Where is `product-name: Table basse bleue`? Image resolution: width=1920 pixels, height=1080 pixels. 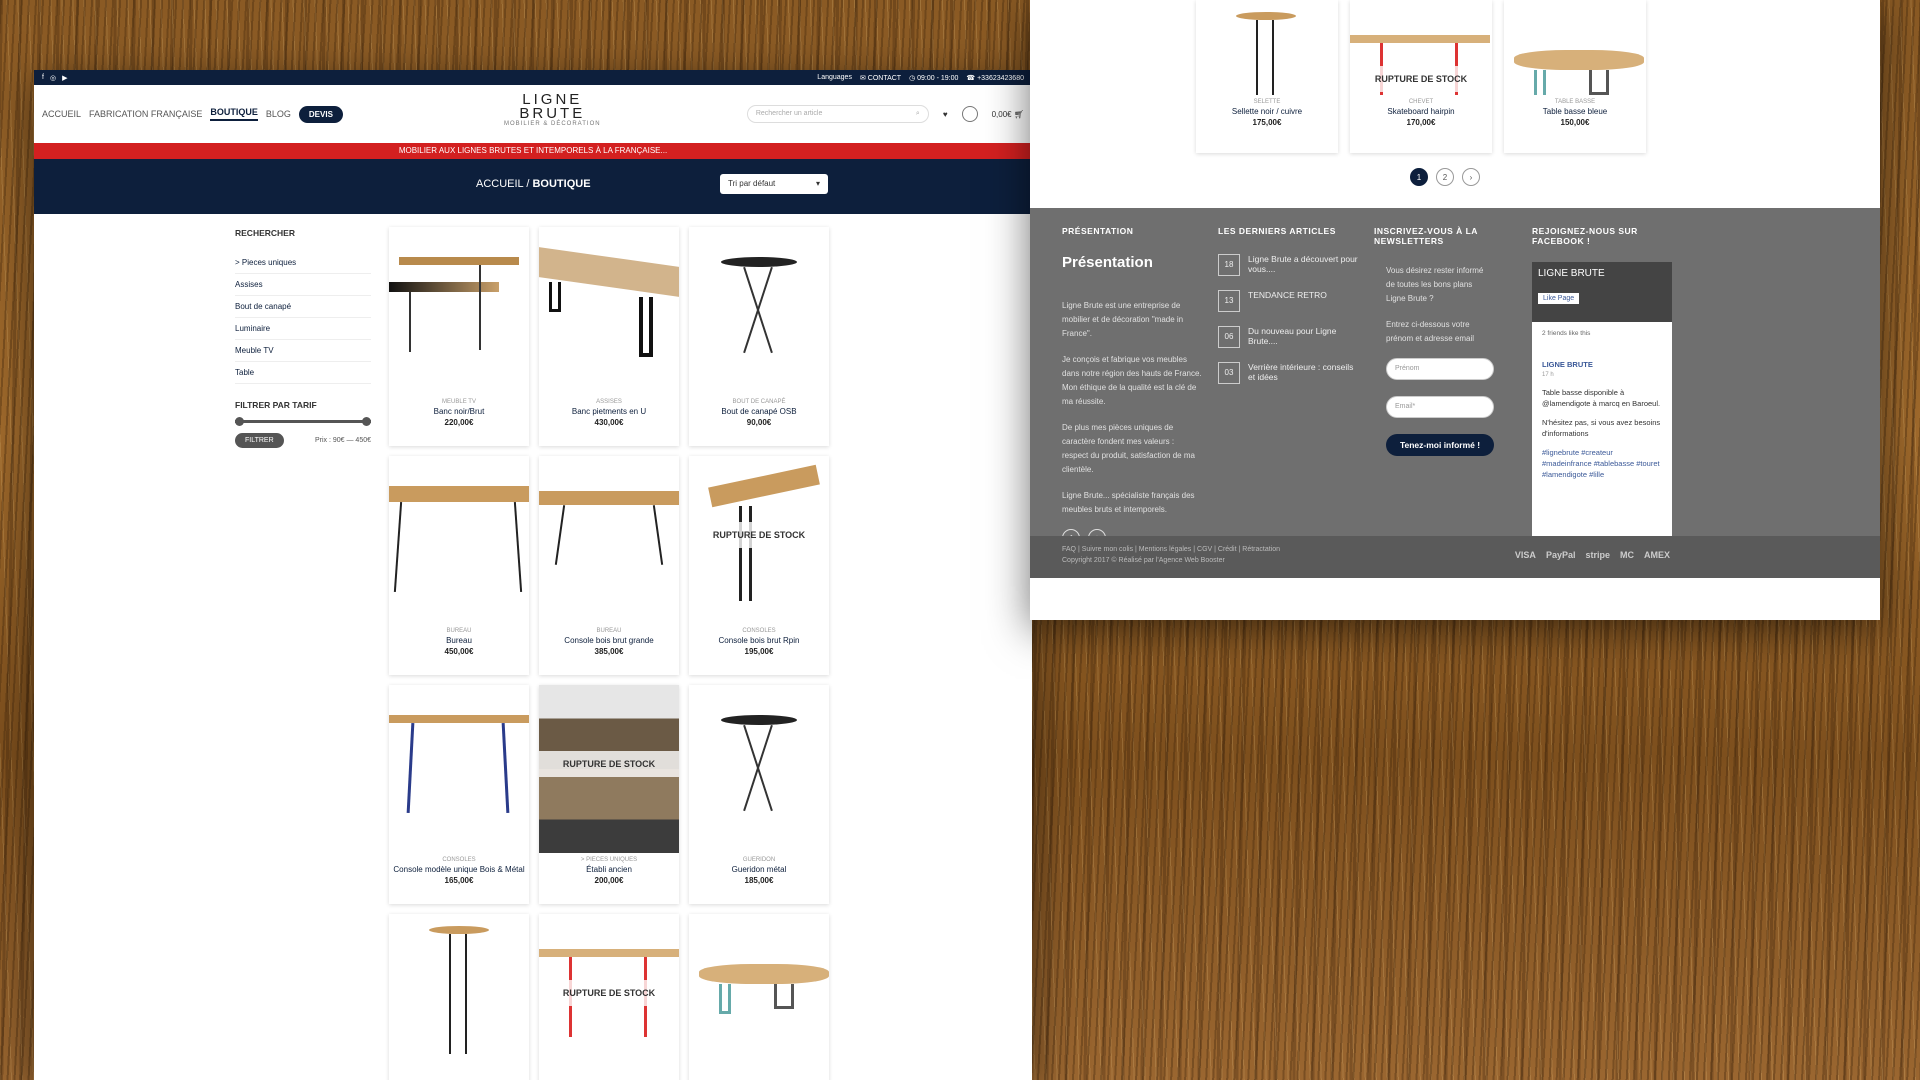 product-name: Table basse bleue is located at coordinates (1575, 111).